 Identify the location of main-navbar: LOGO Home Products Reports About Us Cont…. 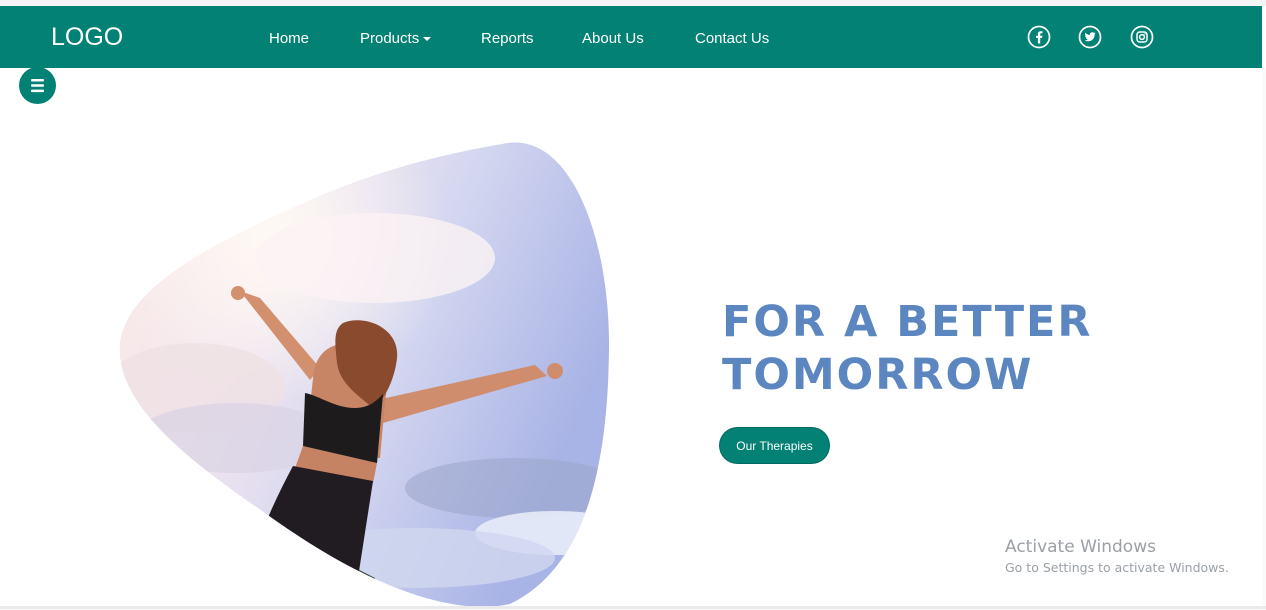
(631, 37).